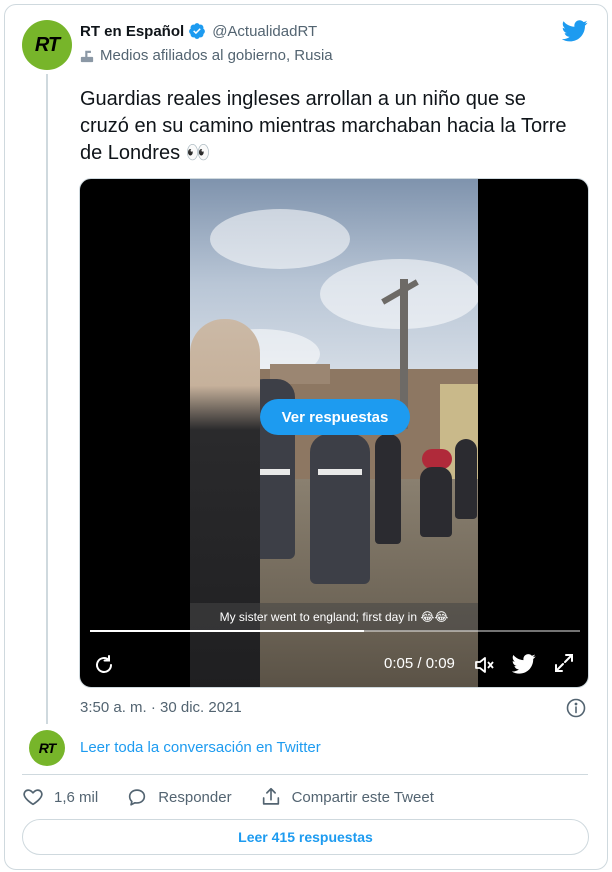 The image size is (612, 872). I want to click on author-avatar: RT, so click(47, 45).